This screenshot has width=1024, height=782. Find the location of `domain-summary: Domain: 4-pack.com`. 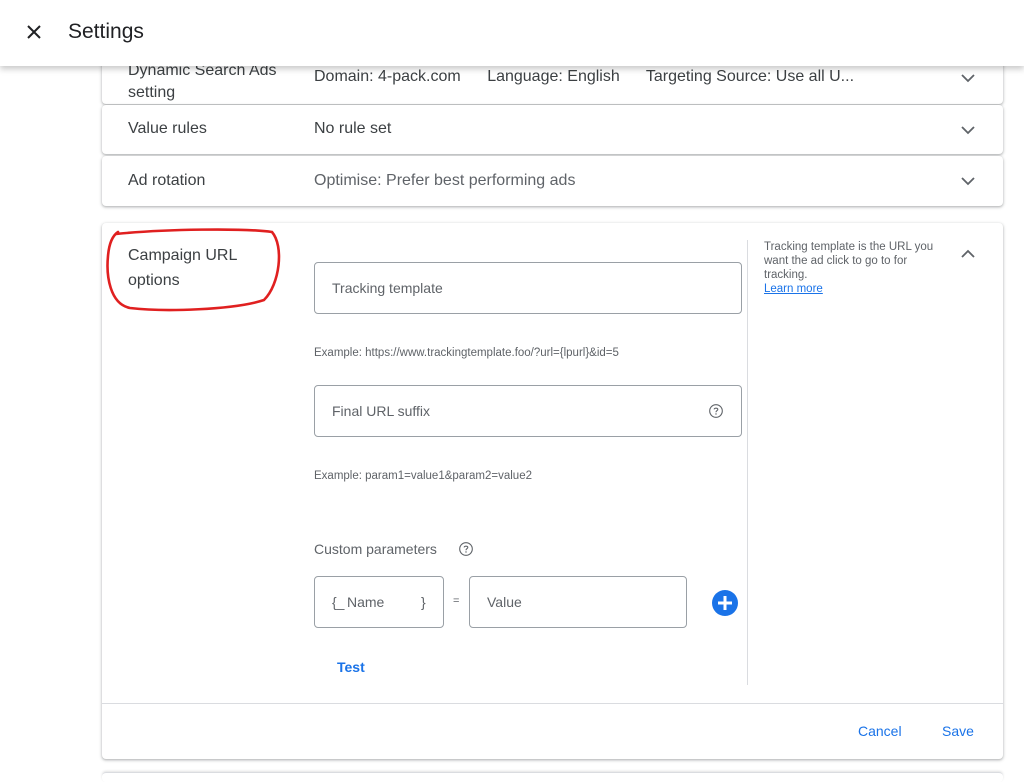

domain-summary: Domain: 4-pack.com is located at coordinates (387, 76).